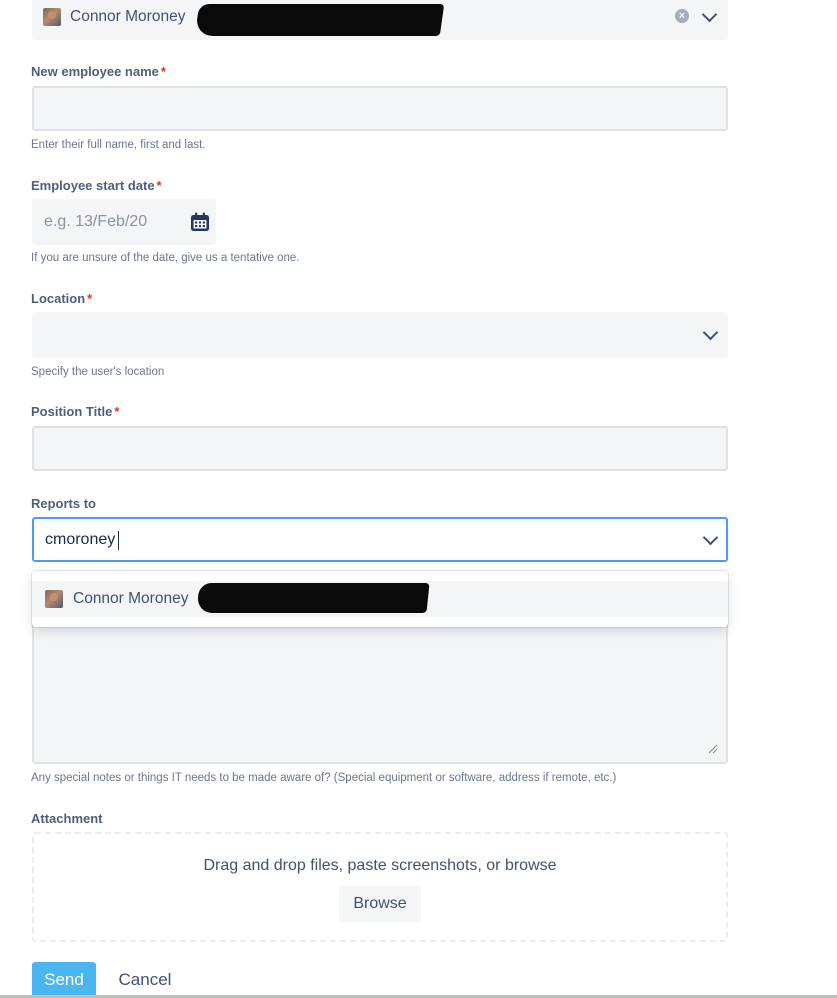 This screenshot has height=998, width=837. What do you see at coordinates (62, 298) in the screenshot?
I see `location-label: Location *` at bounding box center [62, 298].